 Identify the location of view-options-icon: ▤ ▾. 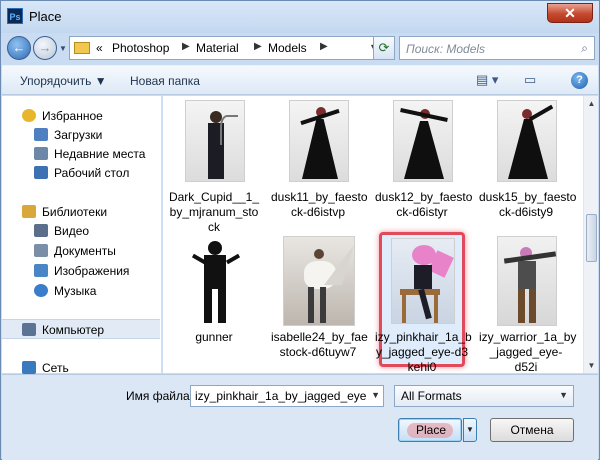
(487, 80).